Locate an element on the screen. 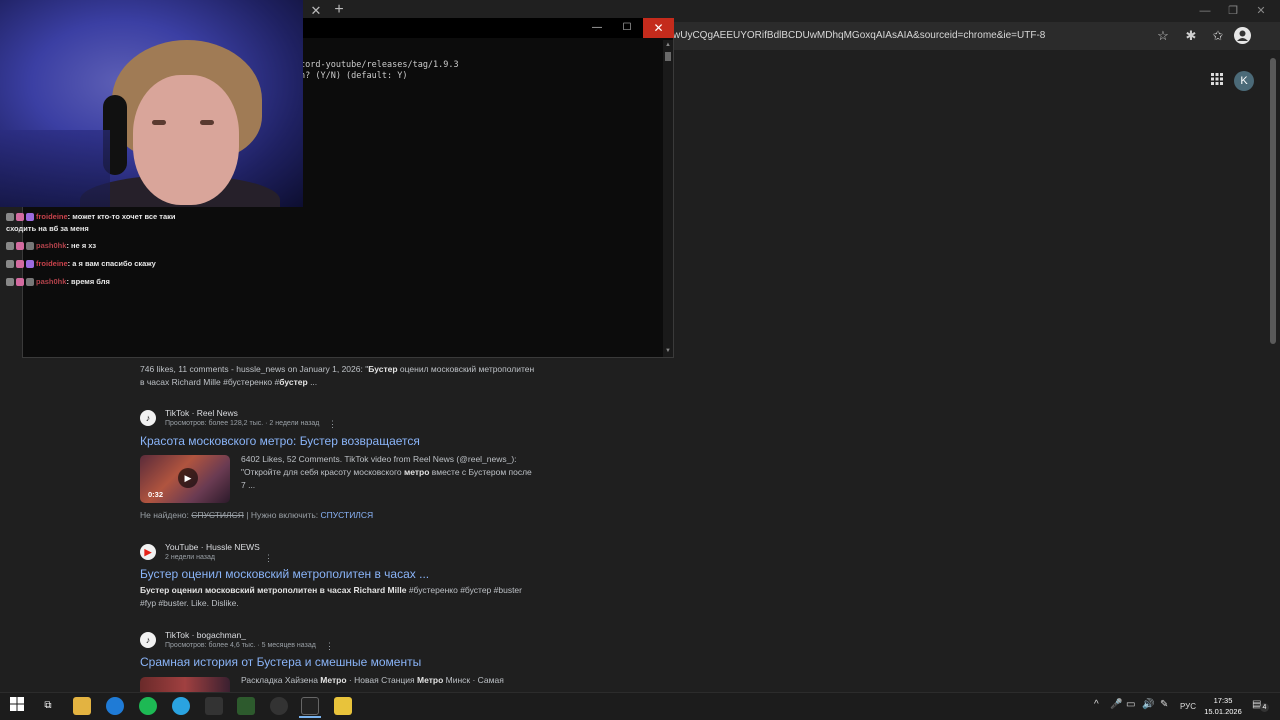 Image resolution: width=1280 pixels, height=720 pixels. obs-icon is located at coordinates (279, 706).